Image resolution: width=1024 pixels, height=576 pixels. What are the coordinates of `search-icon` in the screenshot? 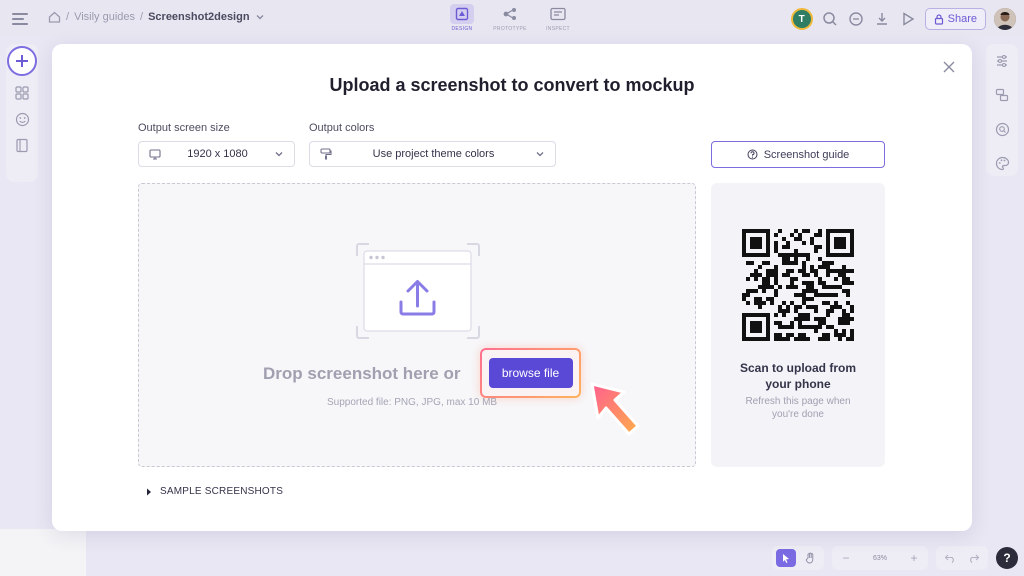 It's located at (830, 19).